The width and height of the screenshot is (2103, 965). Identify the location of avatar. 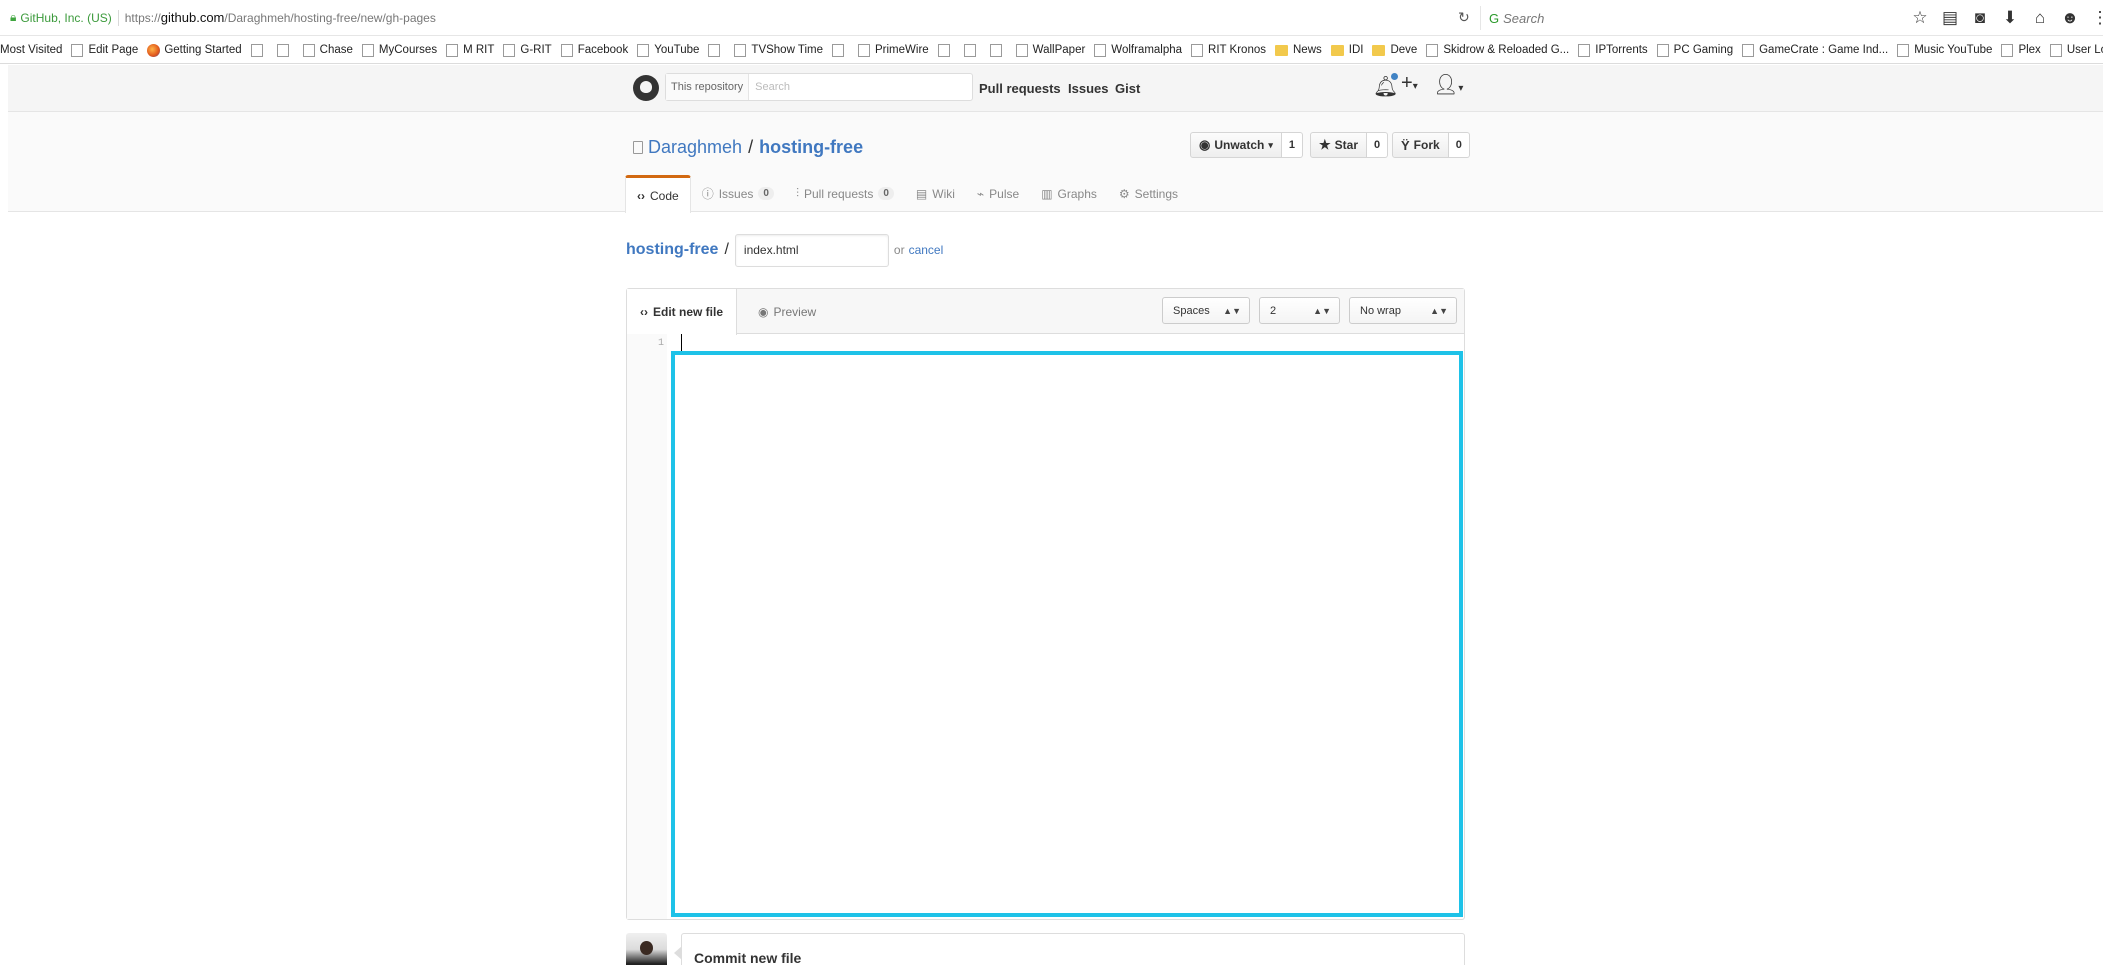
(646, 949).